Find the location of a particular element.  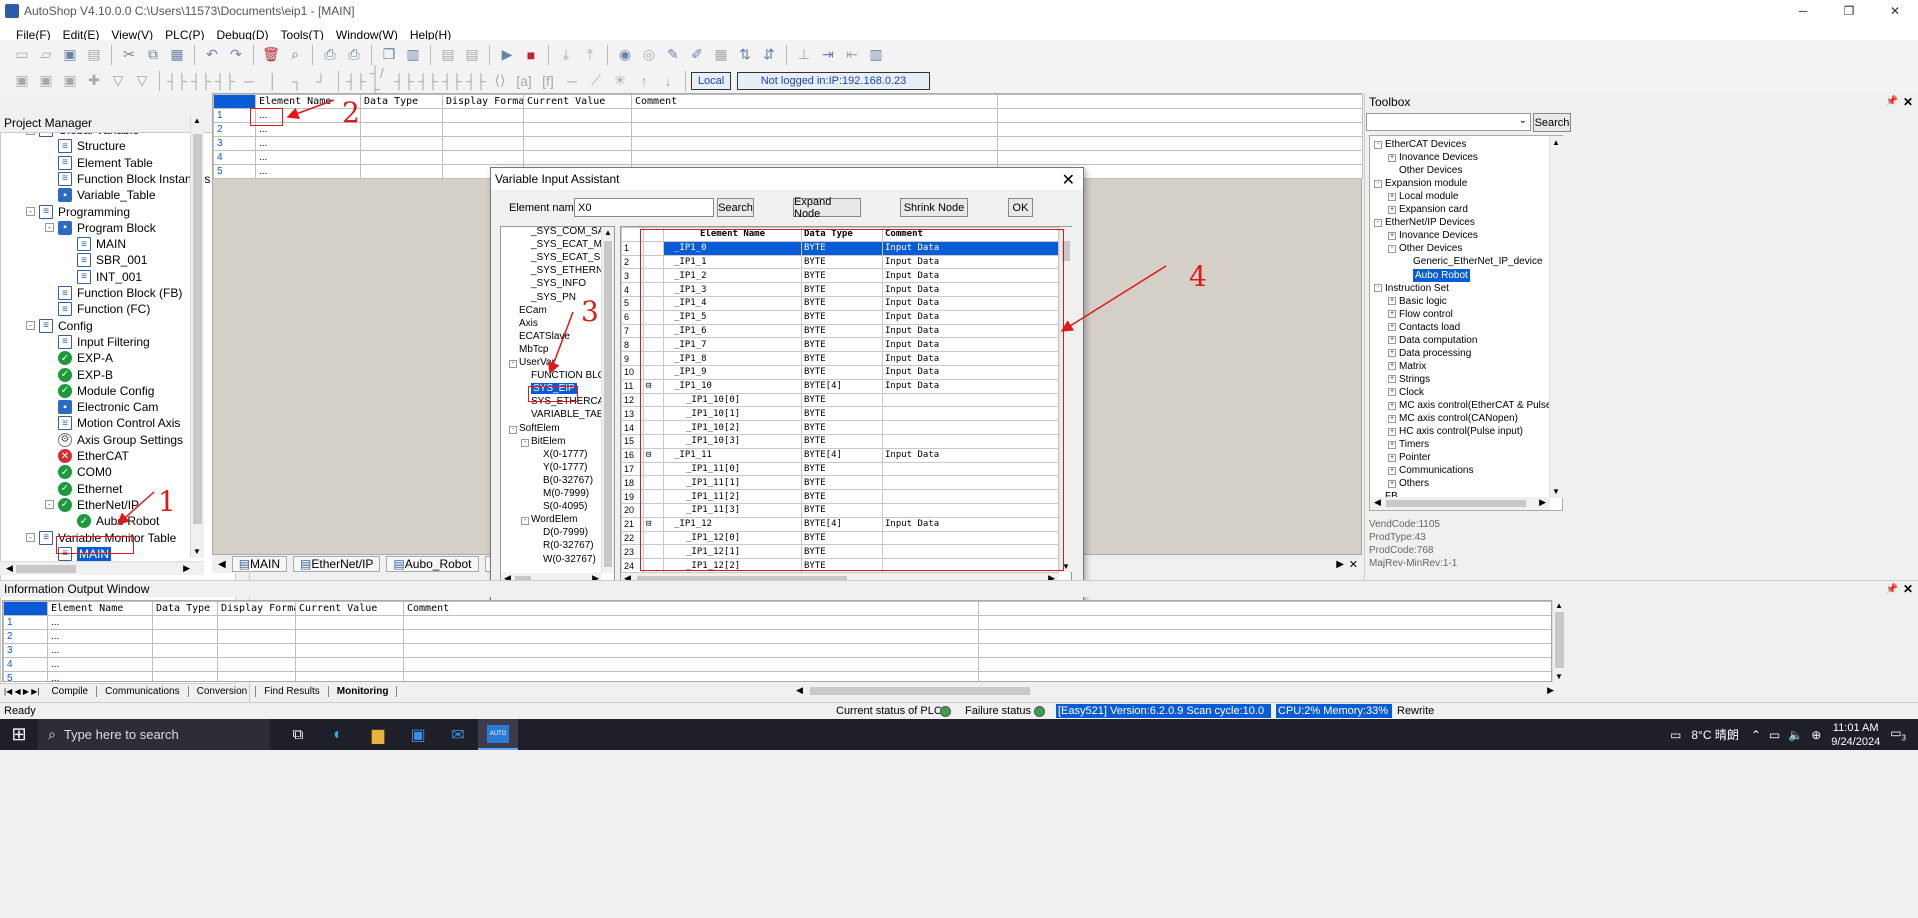

upload-icon: ⤒ is located at coordinates (590, 55).